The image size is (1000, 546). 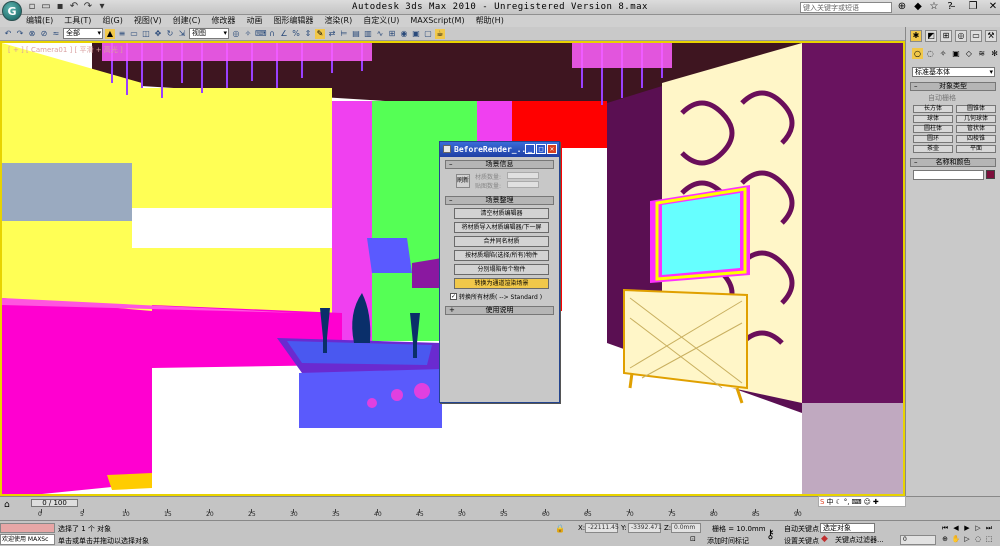 I want to click on hierarchy-tab-icon: ⊞, so click(x=946, y=36).